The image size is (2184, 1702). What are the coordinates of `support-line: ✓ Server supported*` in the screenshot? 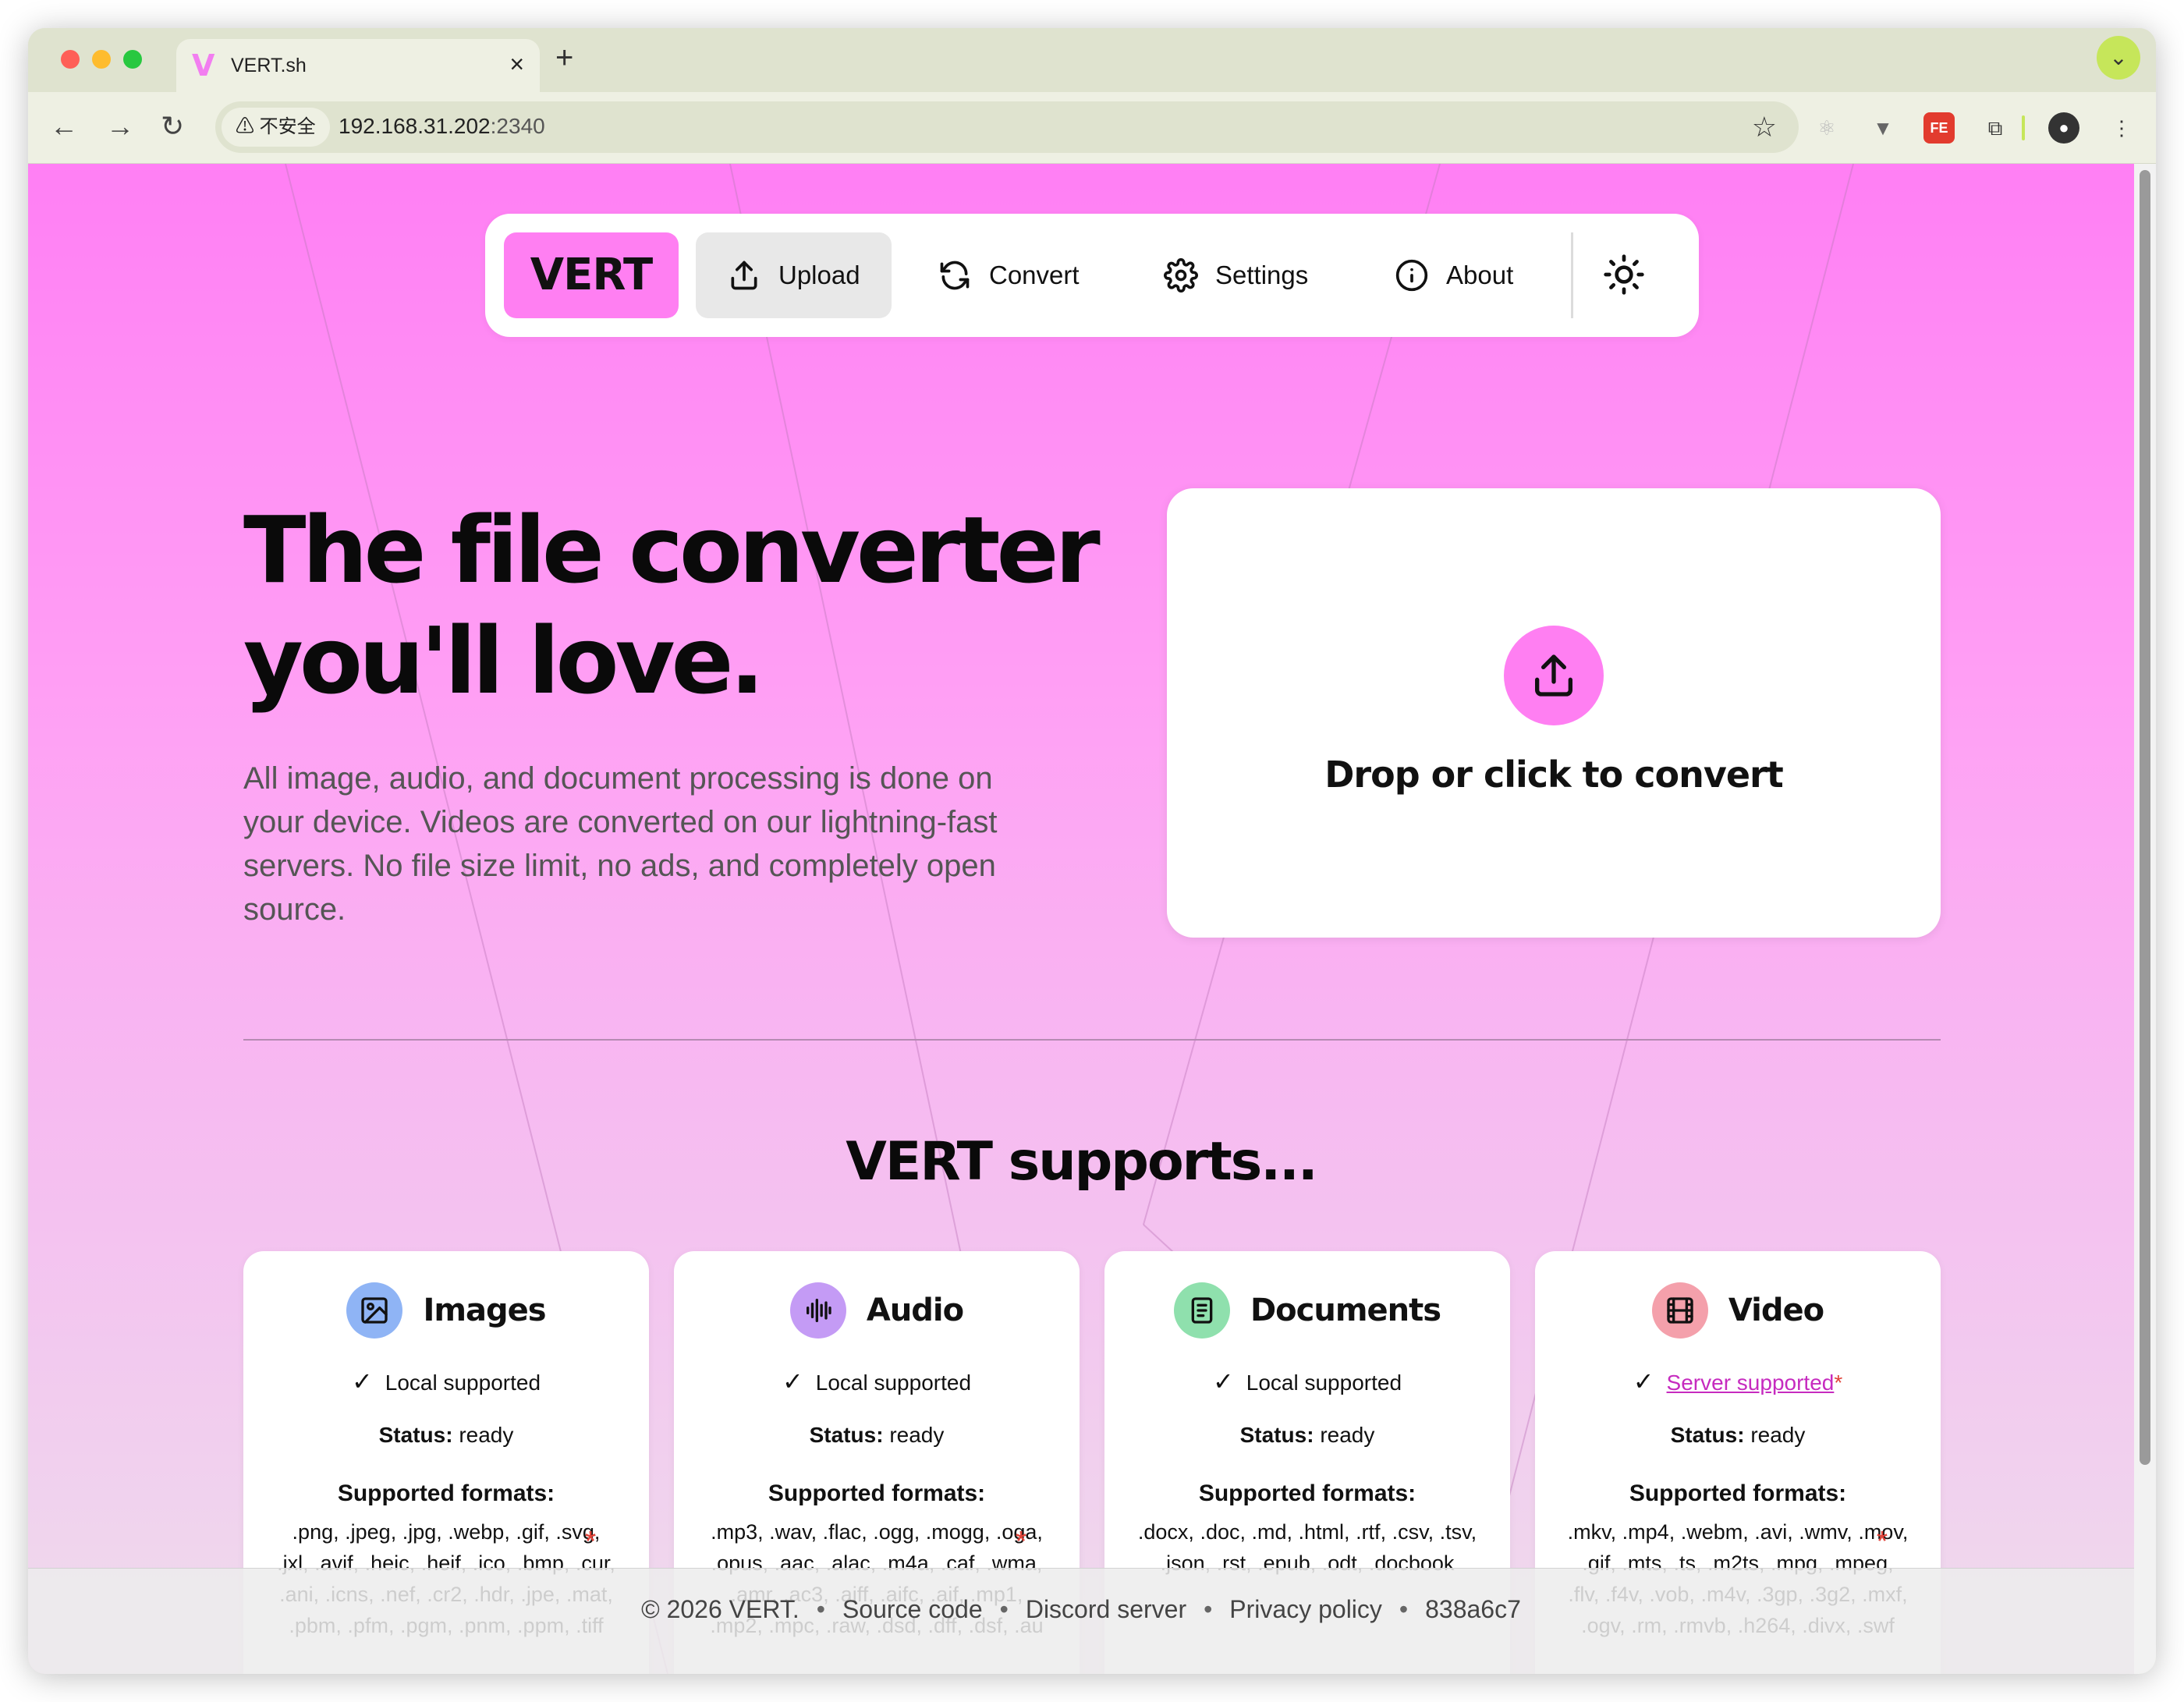 It's located at (1738, 1381).